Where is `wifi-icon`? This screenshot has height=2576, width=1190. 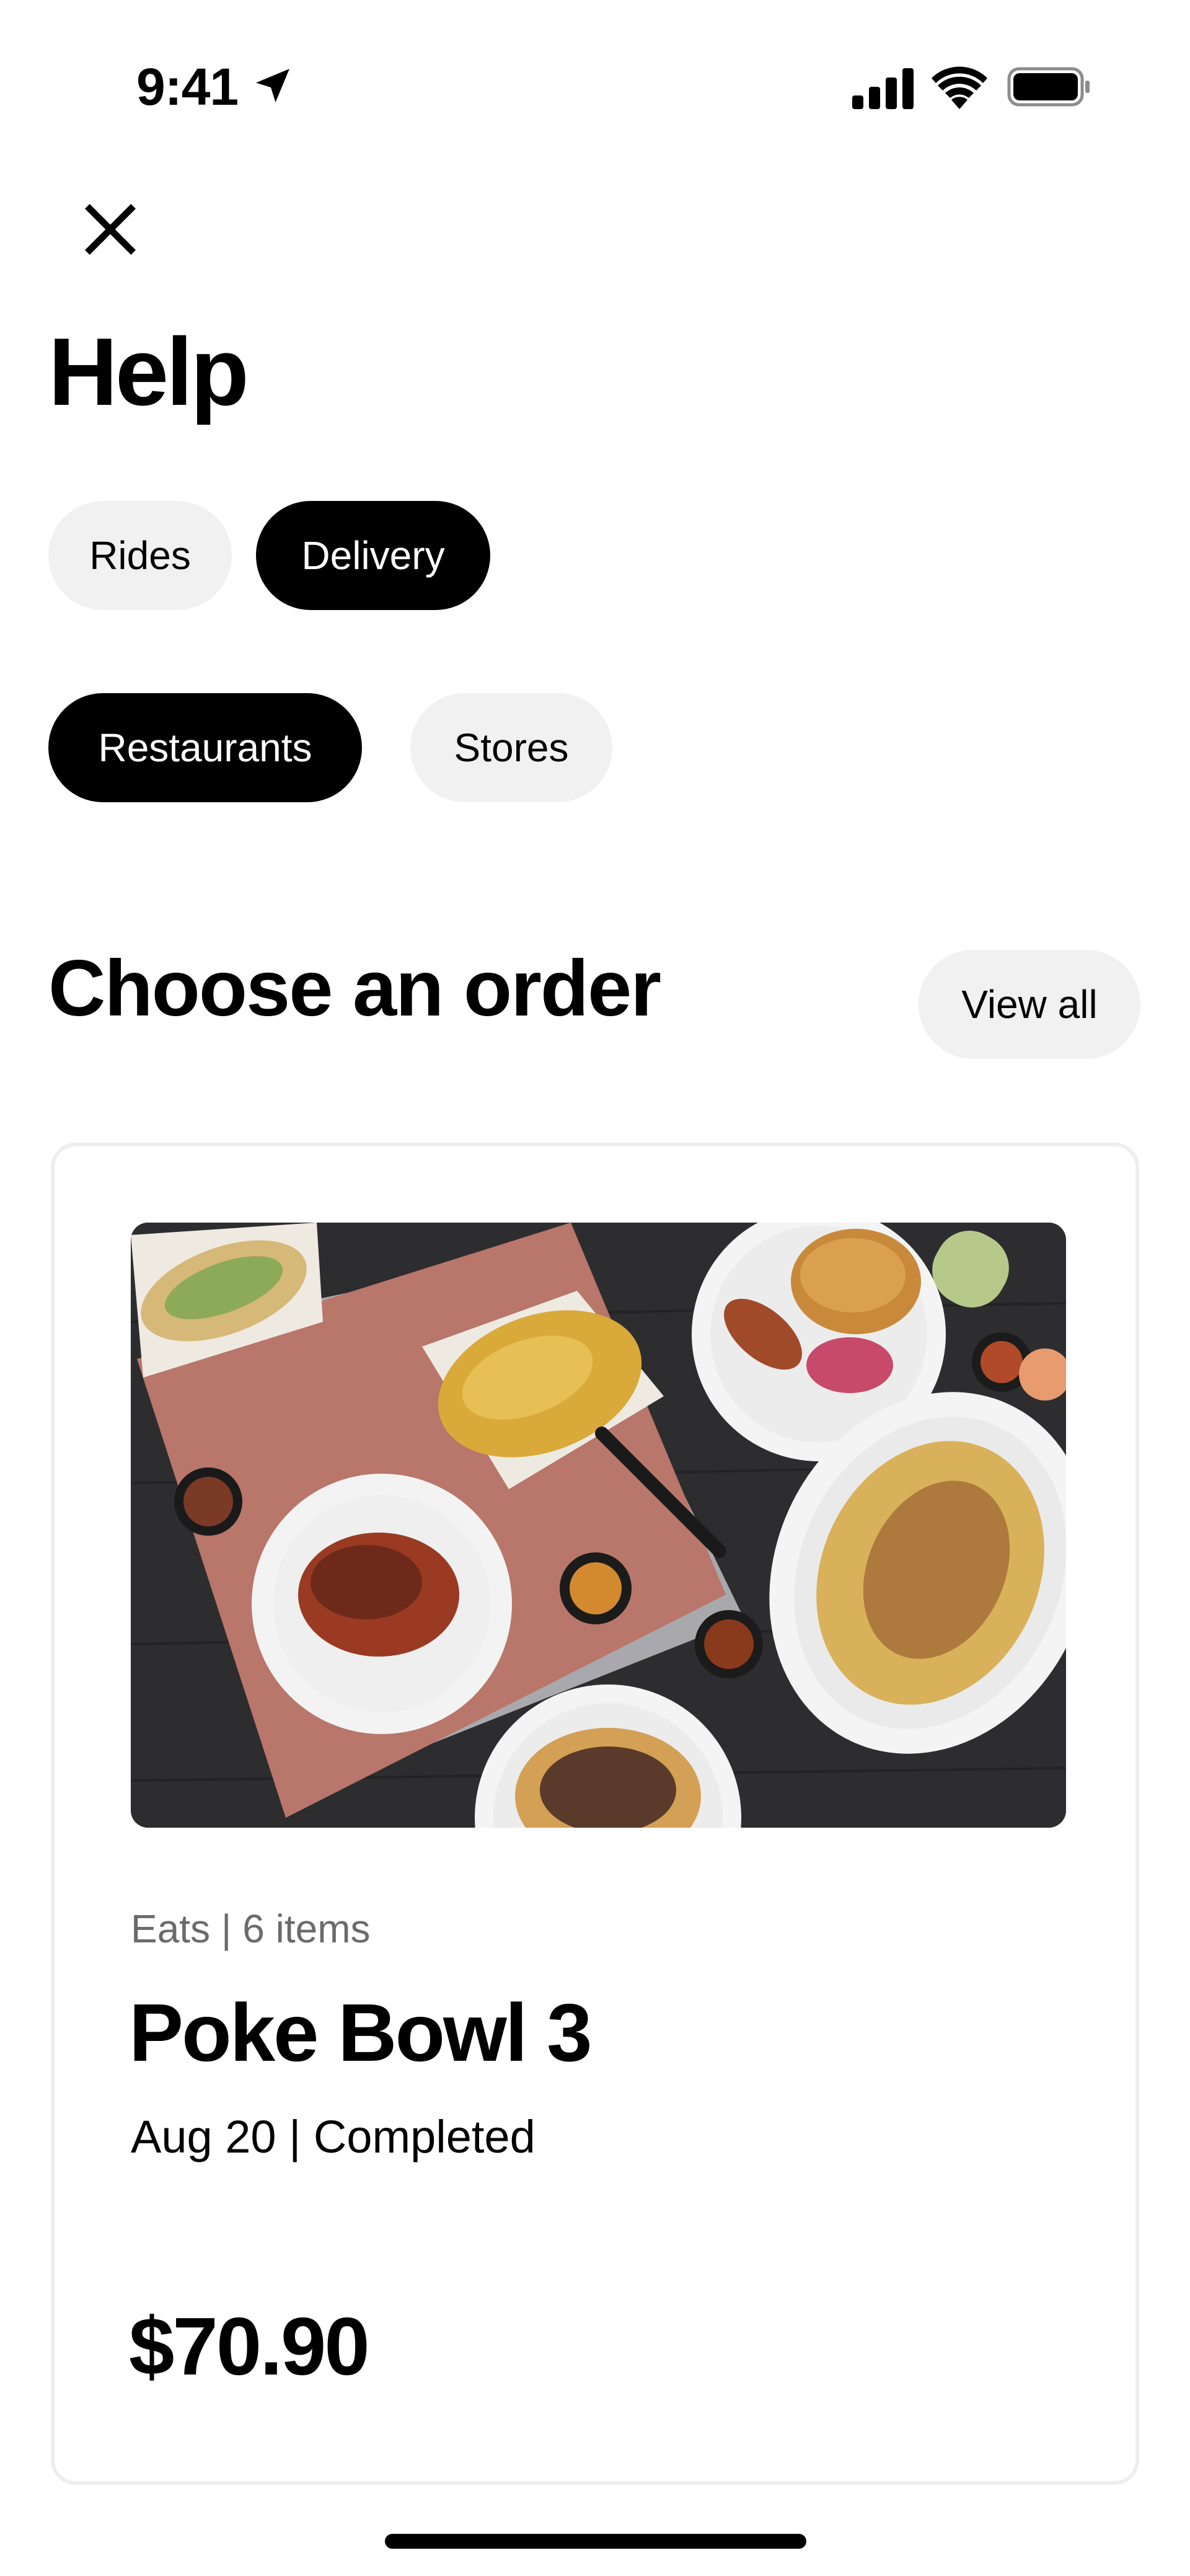 wifi-icon is located at coordinates (959, 87).